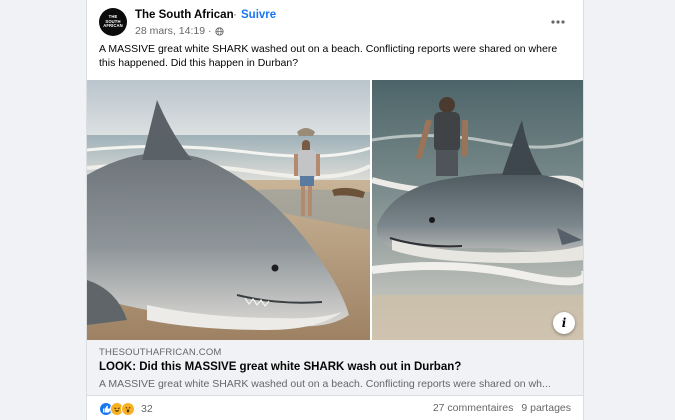  I want to click on media-info-button: i, so click(564, 323).